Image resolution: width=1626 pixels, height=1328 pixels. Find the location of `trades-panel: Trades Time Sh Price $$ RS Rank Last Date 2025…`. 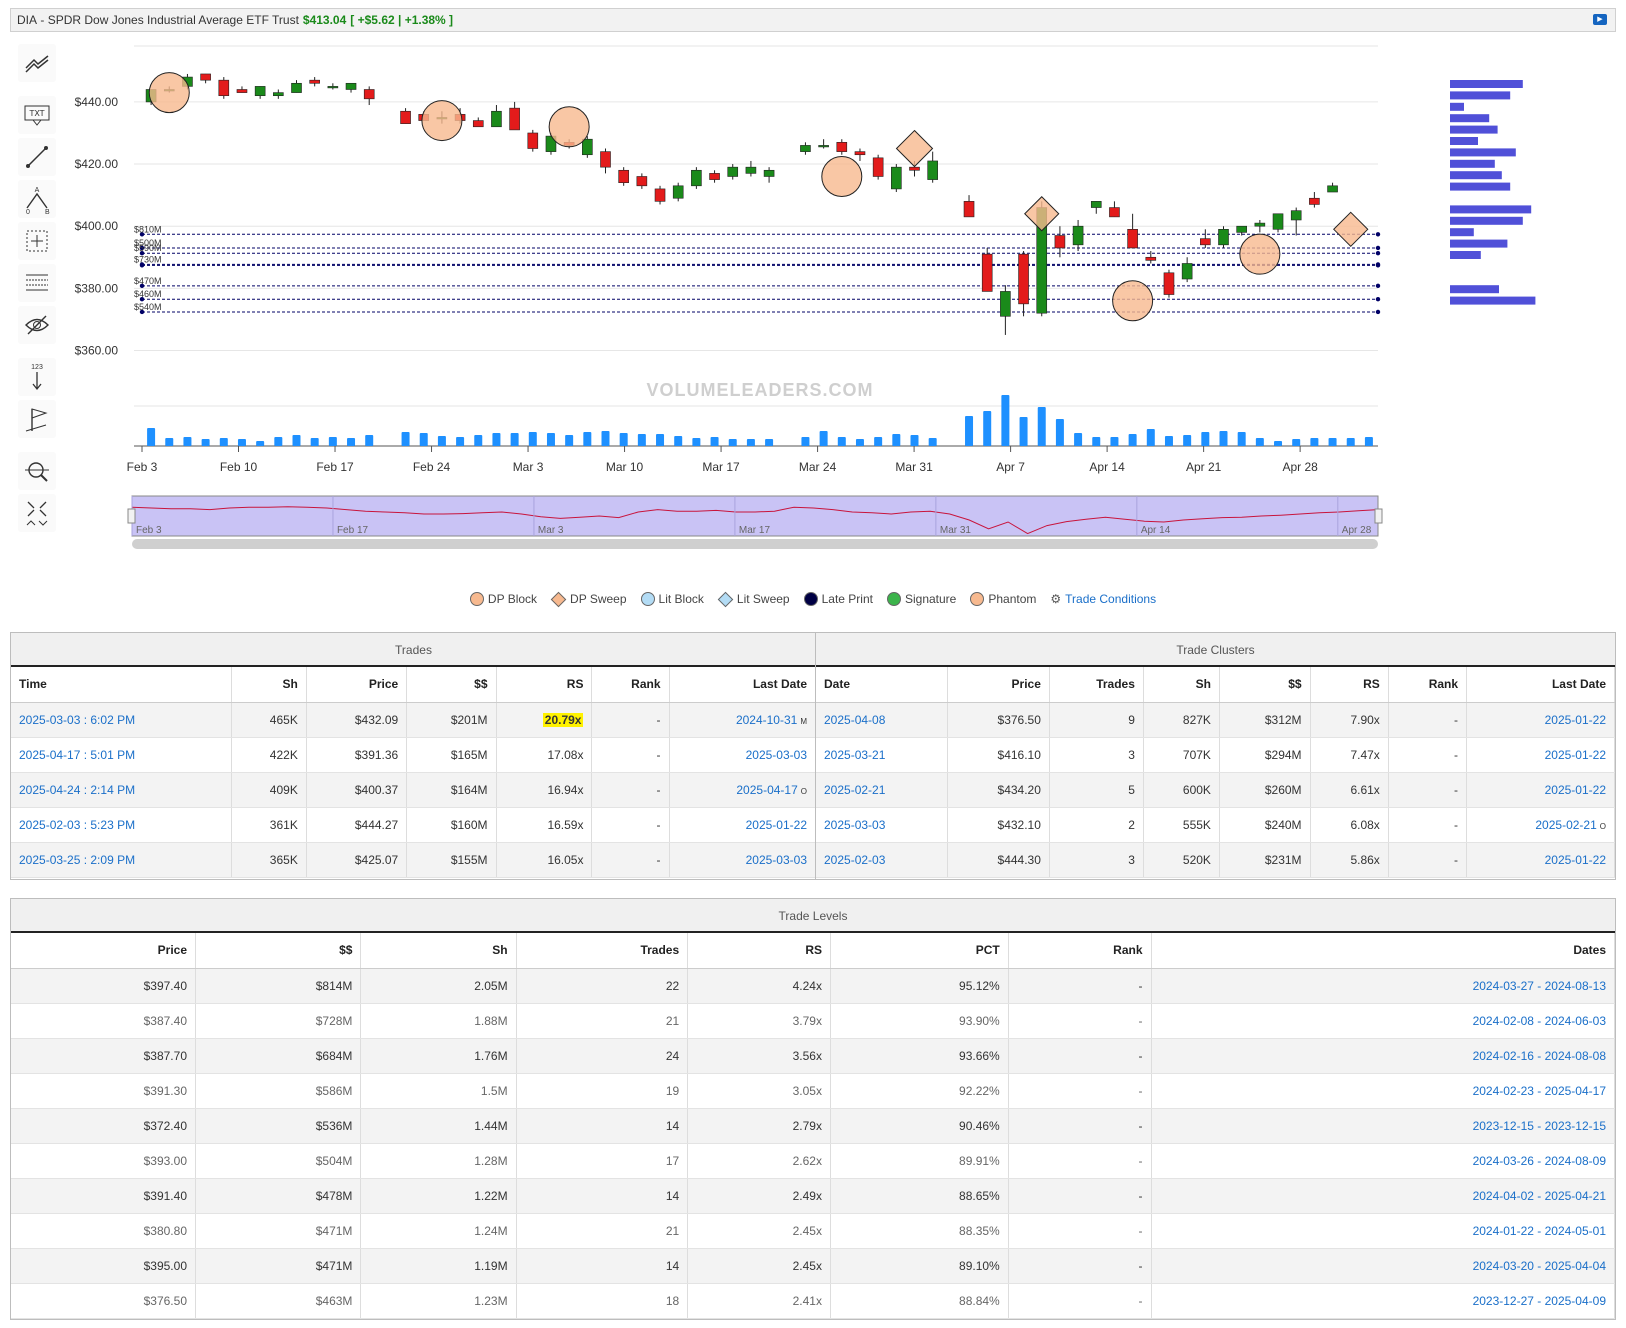

trades-panel: Trades Time Sh Price $$ RS Rank Last Date 2025… is located at coordinates (413, 756).